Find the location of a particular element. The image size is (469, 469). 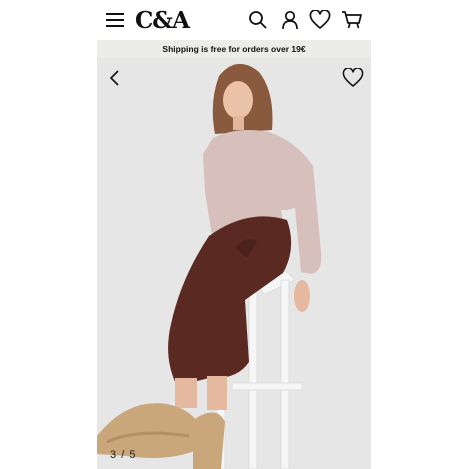

cart-button is located at coordinates (352, 20).